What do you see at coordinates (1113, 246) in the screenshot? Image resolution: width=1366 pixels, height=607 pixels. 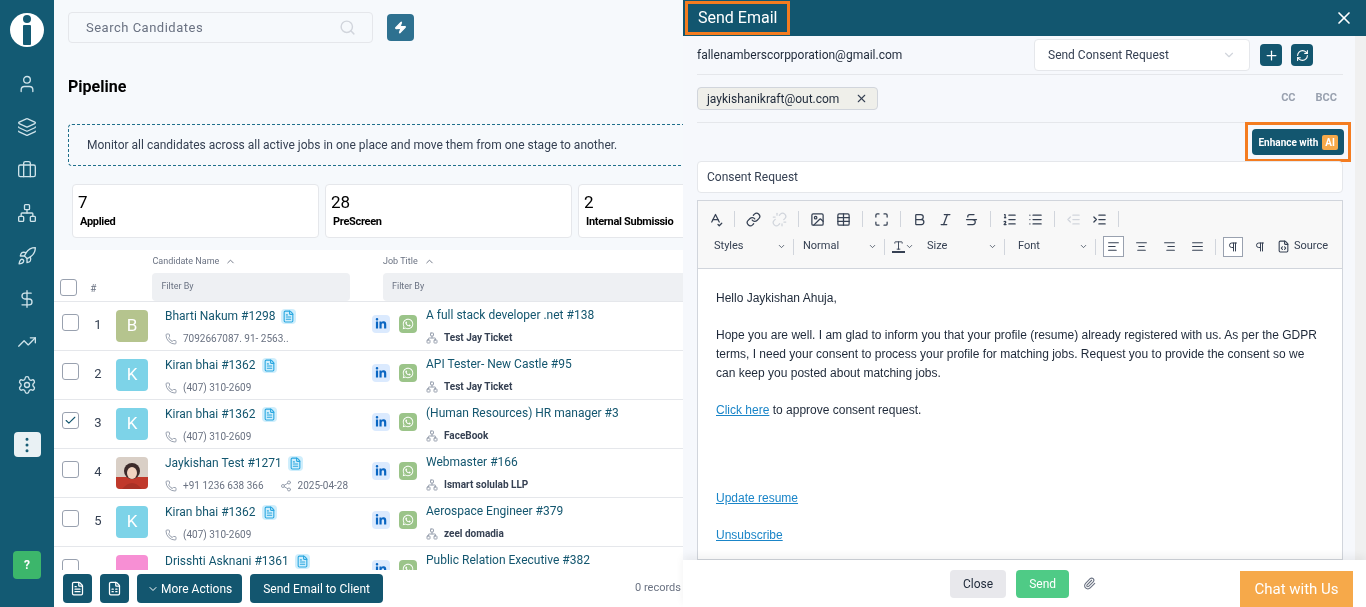 I see `align-left-icon` at bounding box center [1113, 246].